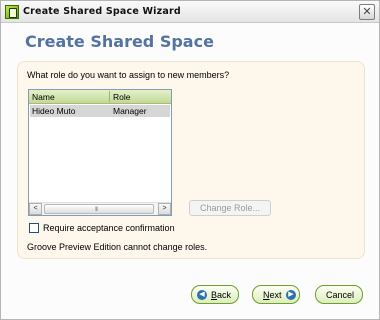  I want to click on column-header-role: Role, so click(121, 97).